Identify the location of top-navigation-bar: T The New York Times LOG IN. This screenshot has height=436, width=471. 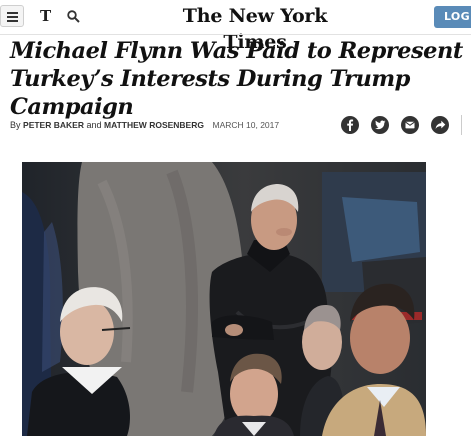
(235, 26).